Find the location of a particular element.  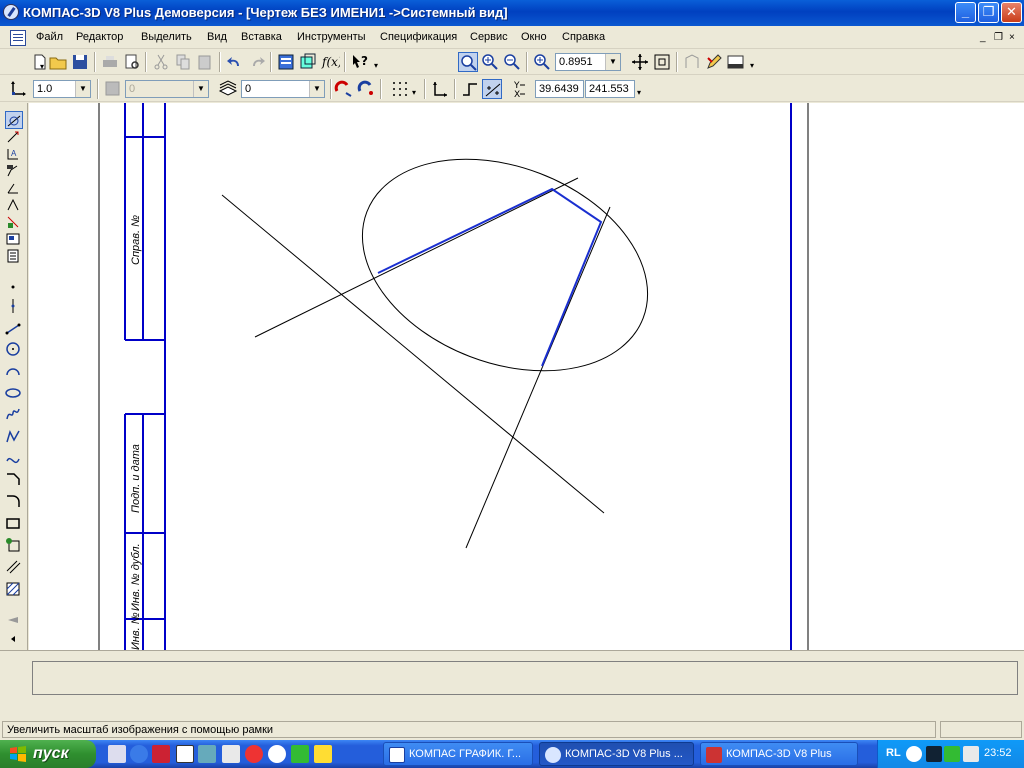

library-icon is located at coordinates (308, 62).